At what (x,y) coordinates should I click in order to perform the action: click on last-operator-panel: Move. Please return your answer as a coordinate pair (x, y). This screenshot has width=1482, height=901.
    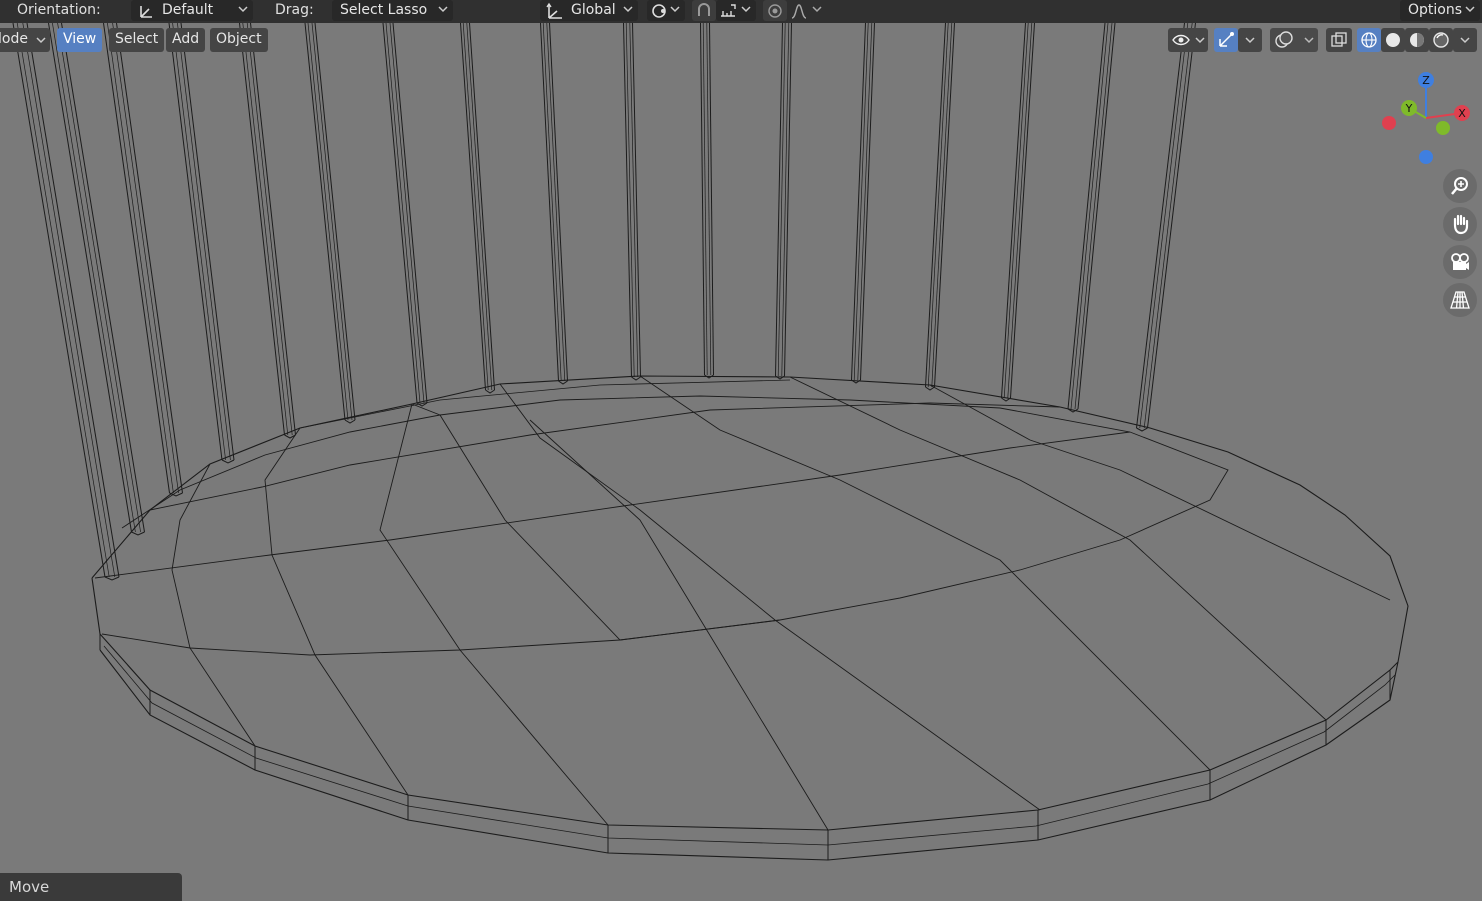
    Looking at the image, I should click on (91, 887).